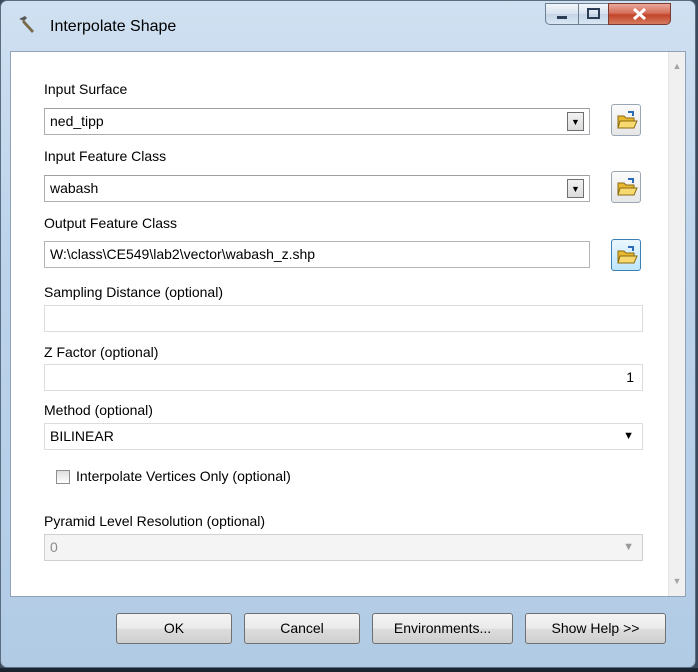 The image size is (698, 672). Describe the element at coordinates (101, 352) in the screenshot. I see `z-factor-label: Z Factor (optional)` at that location.